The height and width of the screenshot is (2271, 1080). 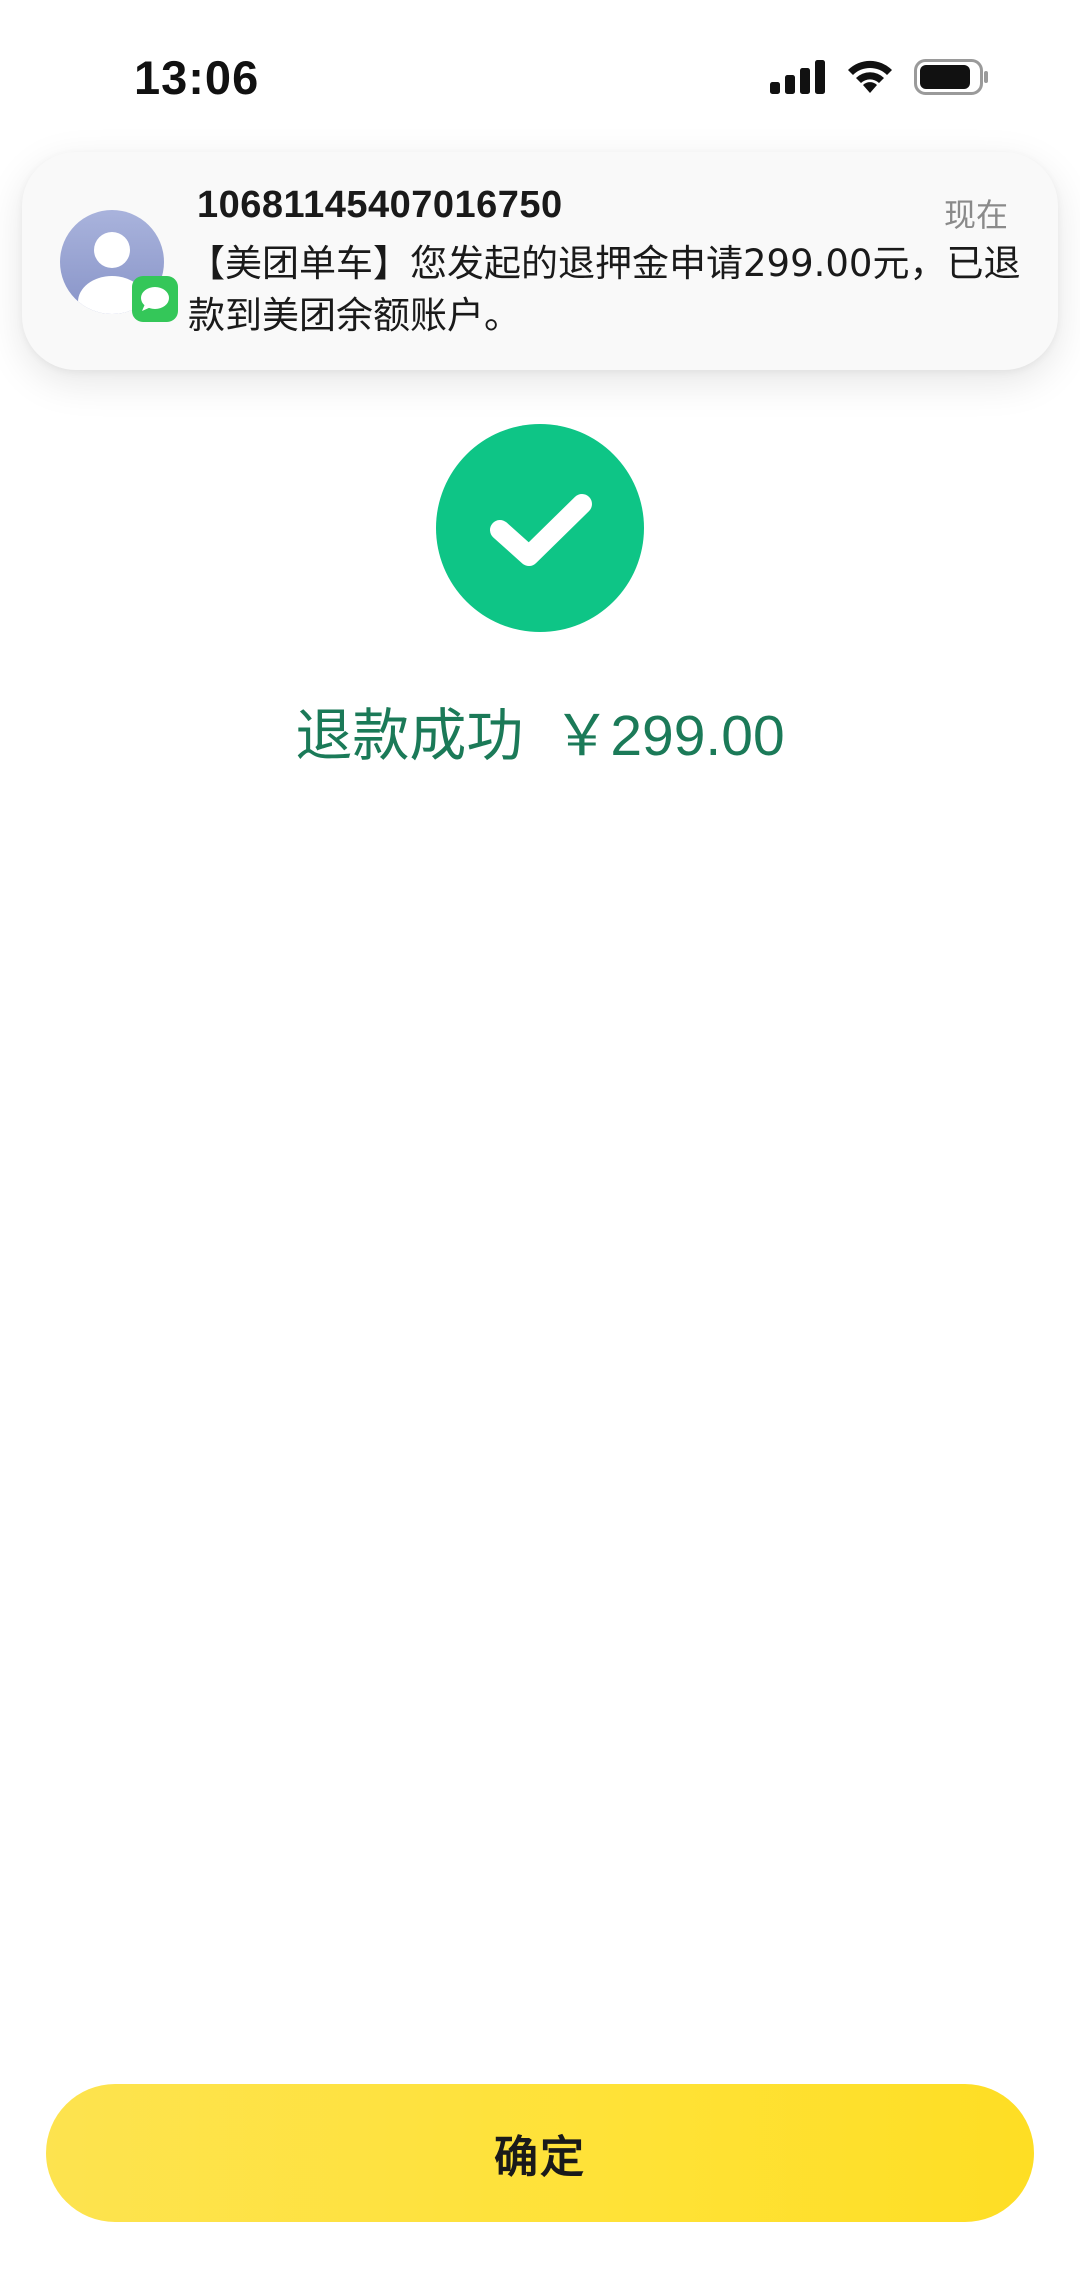 I want to click on notification-sender: 10681145407016750, so click(x=380, y=205).